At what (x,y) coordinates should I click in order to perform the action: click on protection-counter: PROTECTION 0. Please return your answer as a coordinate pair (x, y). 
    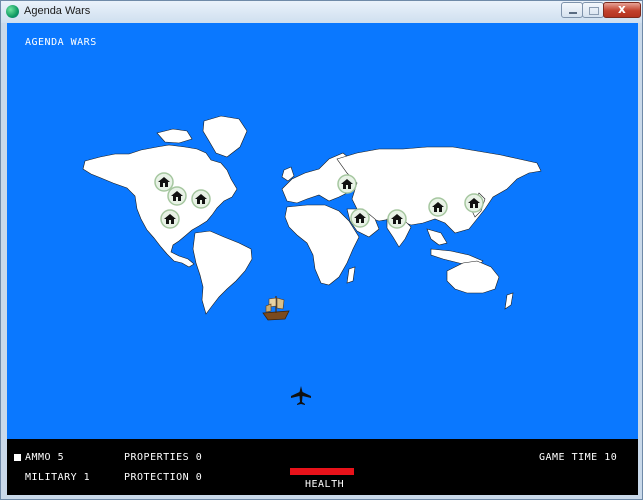
    Looking at the image, I should click on (163, 477).